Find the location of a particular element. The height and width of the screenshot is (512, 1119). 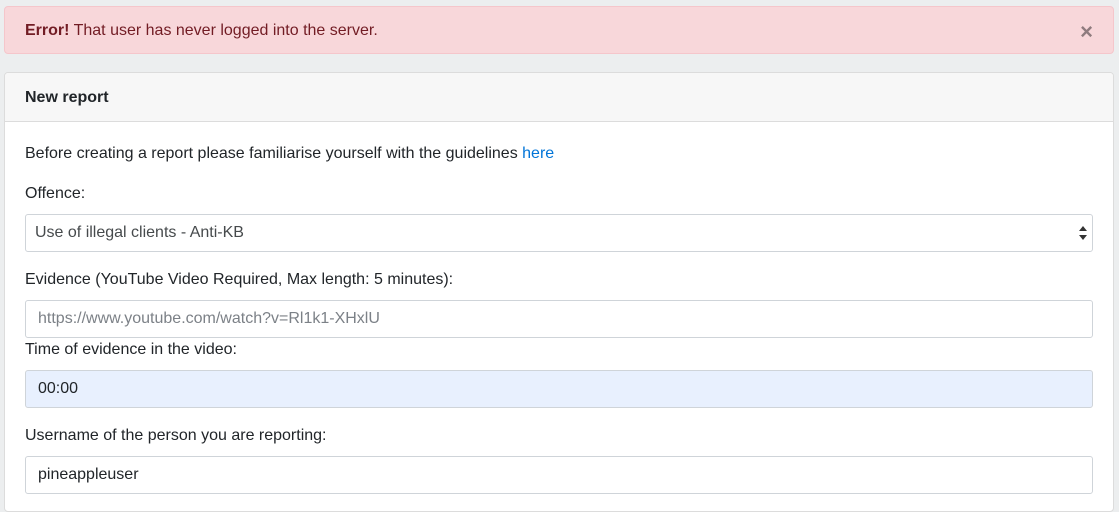

offence-select: Use of illegal clients - Anti-KB is located at coordinates (559, 233).